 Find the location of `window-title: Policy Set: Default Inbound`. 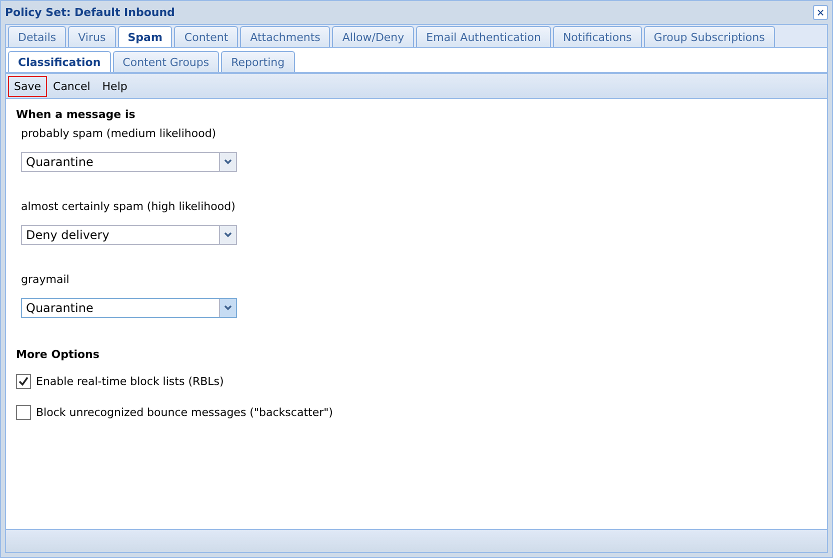

window-title: Policy Set: Default Inbound is located at coordinates (90, 12).